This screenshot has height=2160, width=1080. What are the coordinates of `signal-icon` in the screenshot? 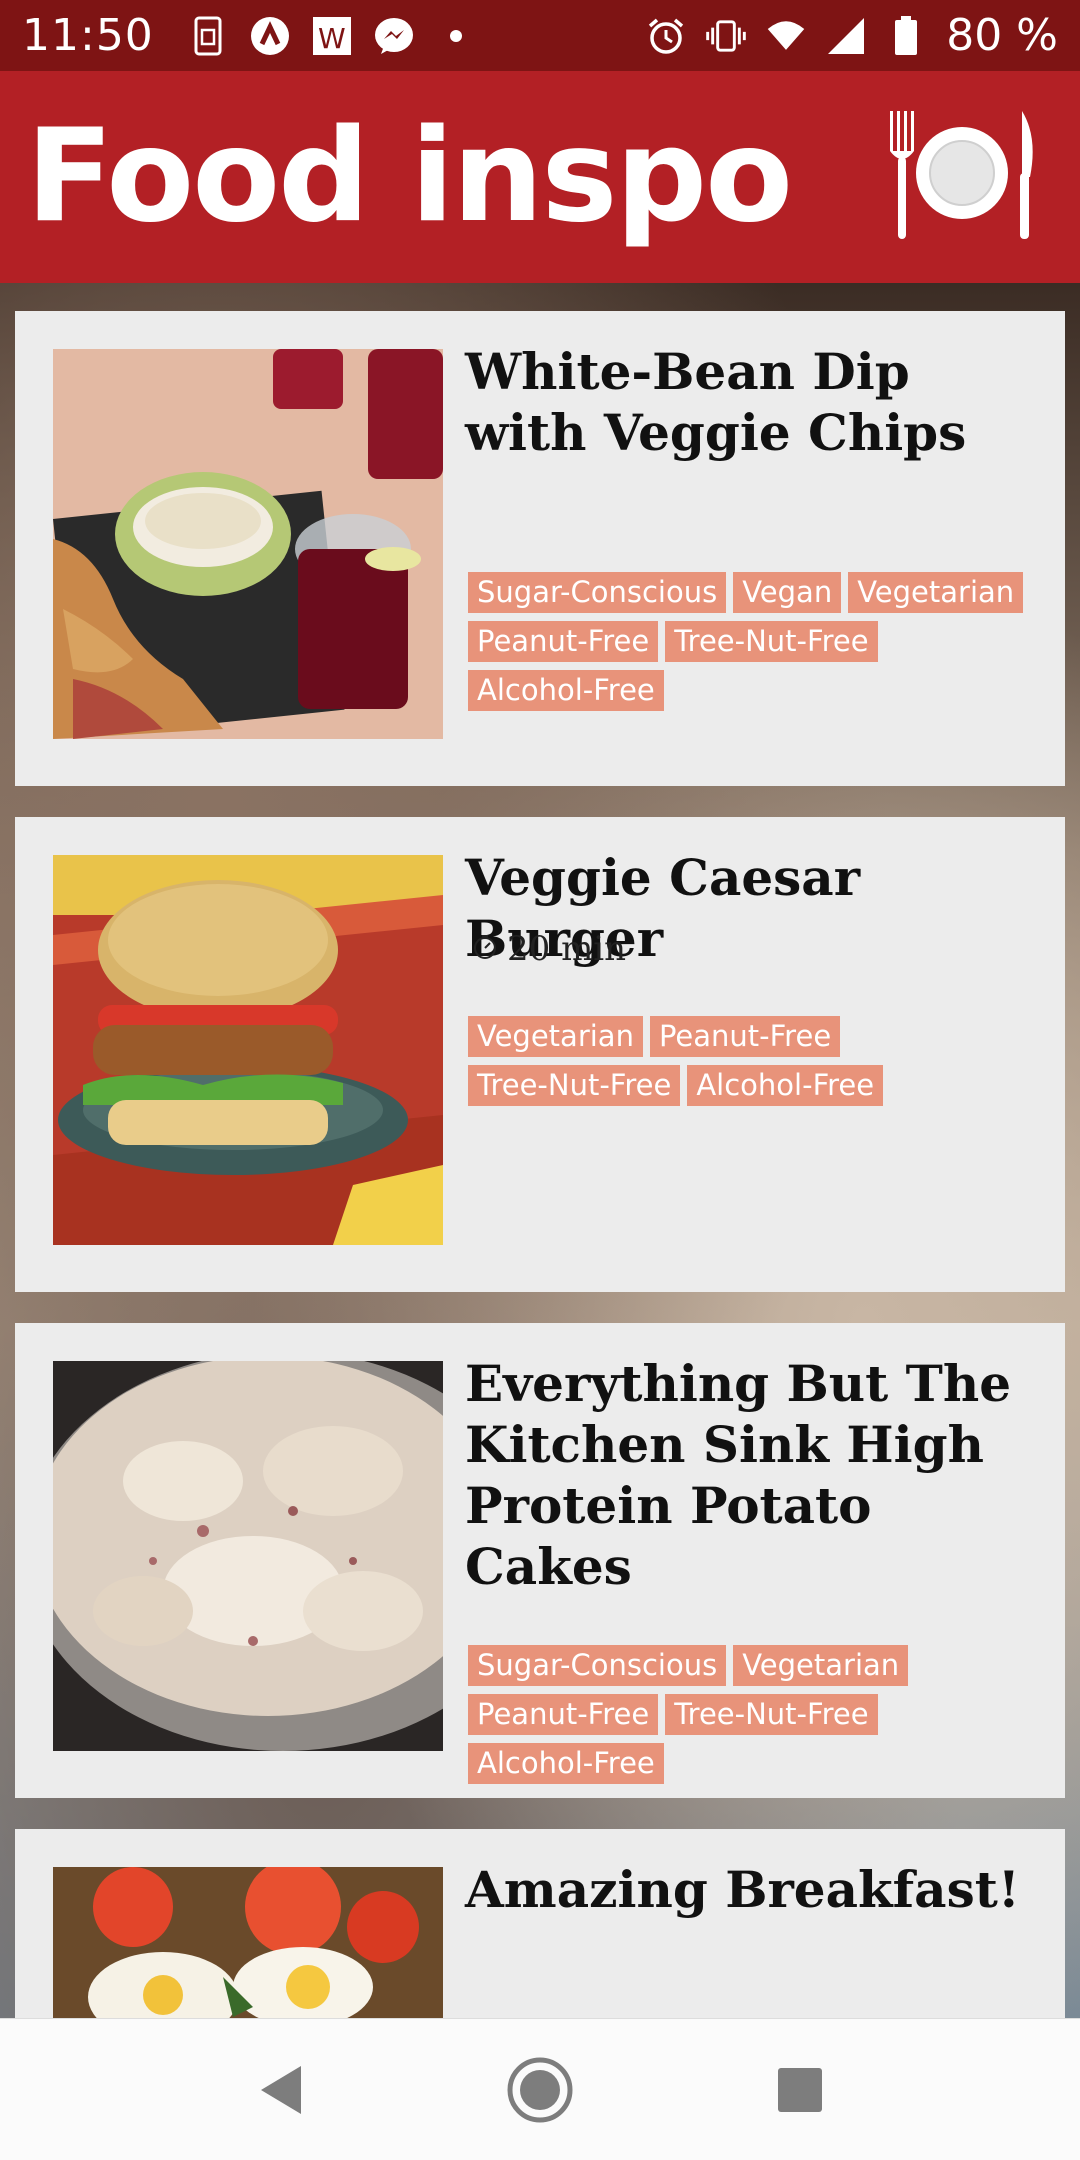 It's located at (846, 36).